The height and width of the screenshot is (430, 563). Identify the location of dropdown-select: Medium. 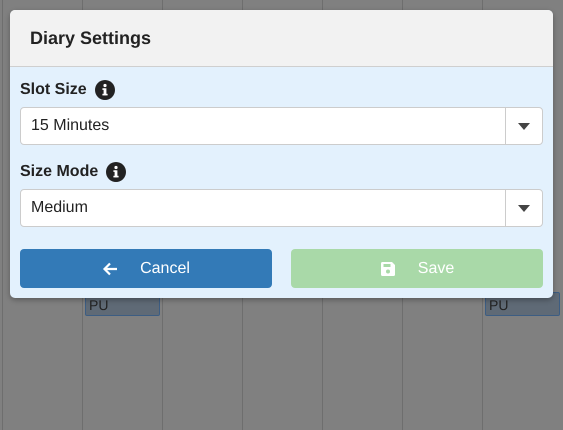
(281, 208).